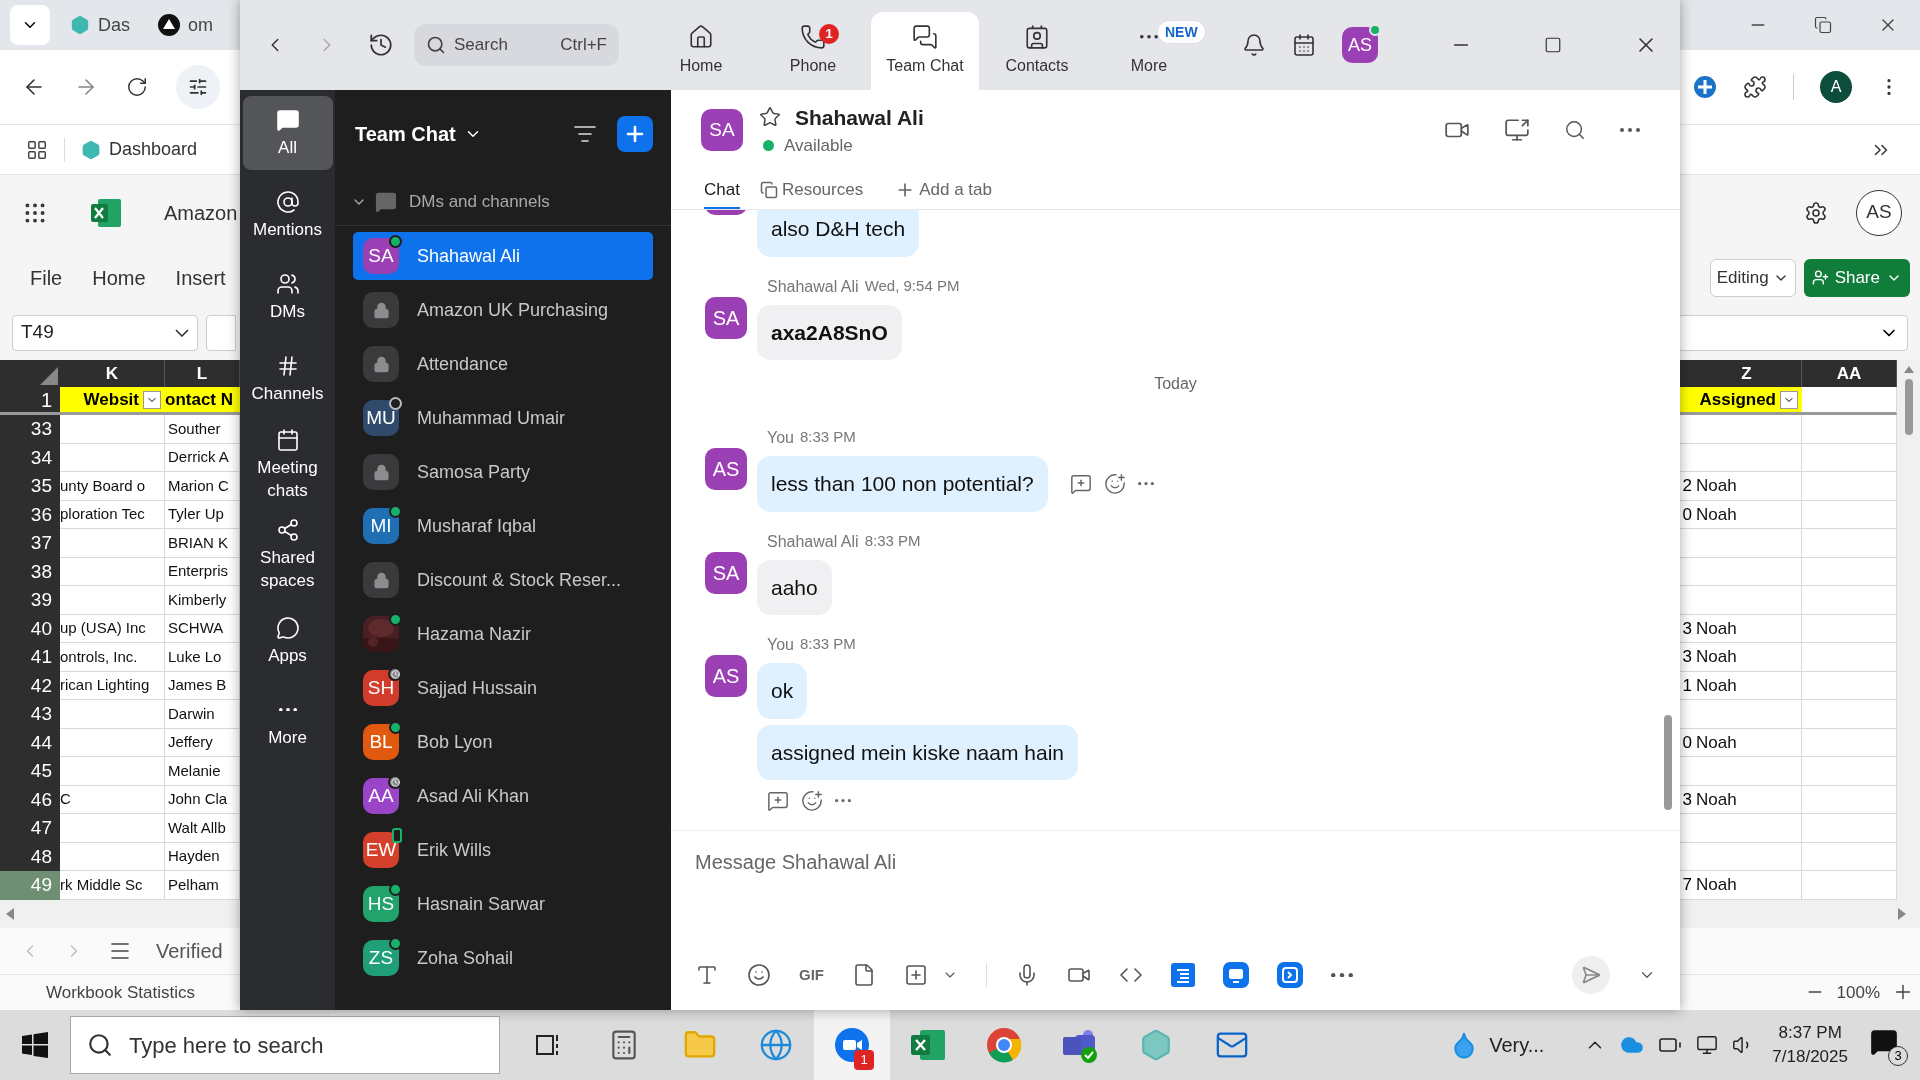  Describe the element at coordinates (285, 1045) in the screenshot. I see `taskbar-search-field: Type here to search` at that location.